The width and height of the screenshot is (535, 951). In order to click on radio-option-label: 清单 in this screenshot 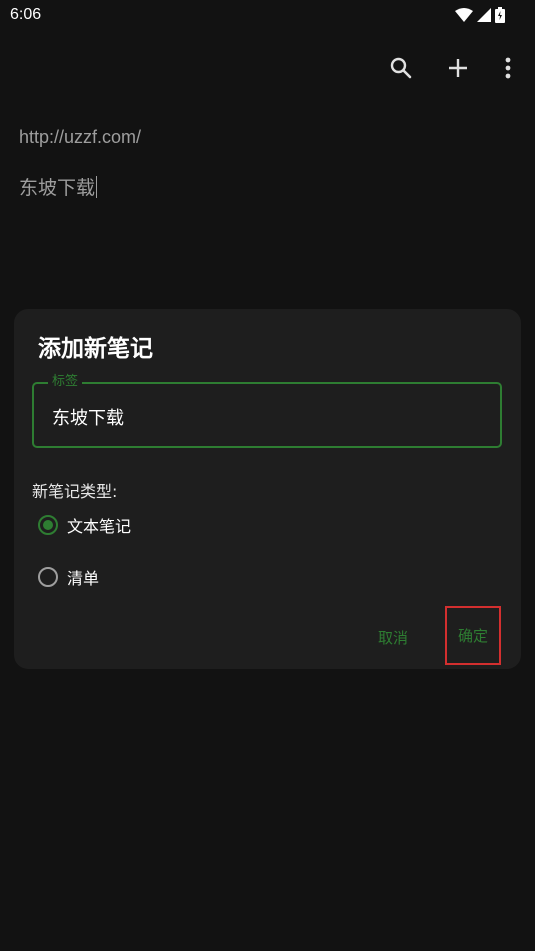, I will do `click(83, 578)`.